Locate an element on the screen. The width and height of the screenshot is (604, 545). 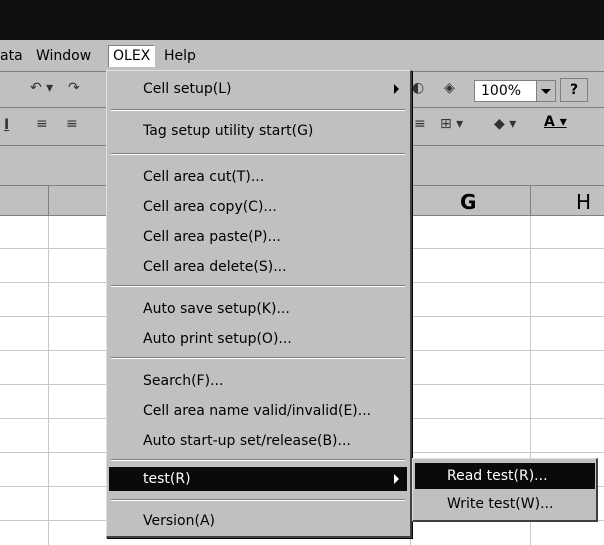
menu-item-label: Tag setup utility start(G) is located at coordinates (228, 131).